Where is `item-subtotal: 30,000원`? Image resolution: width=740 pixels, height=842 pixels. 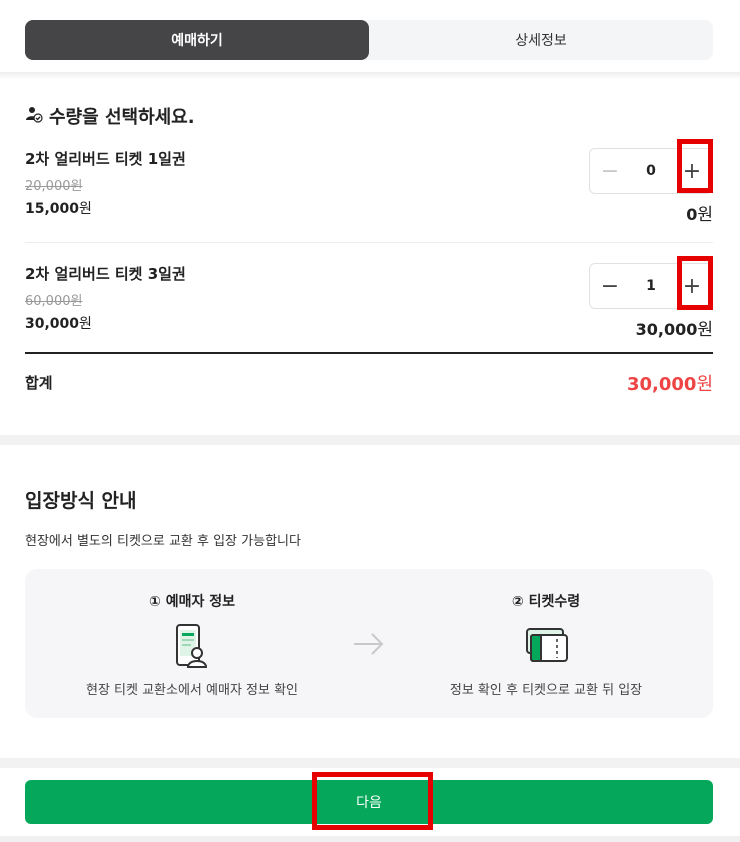
item-subtotal: 30,000원 is located at coordinates (674, 327).